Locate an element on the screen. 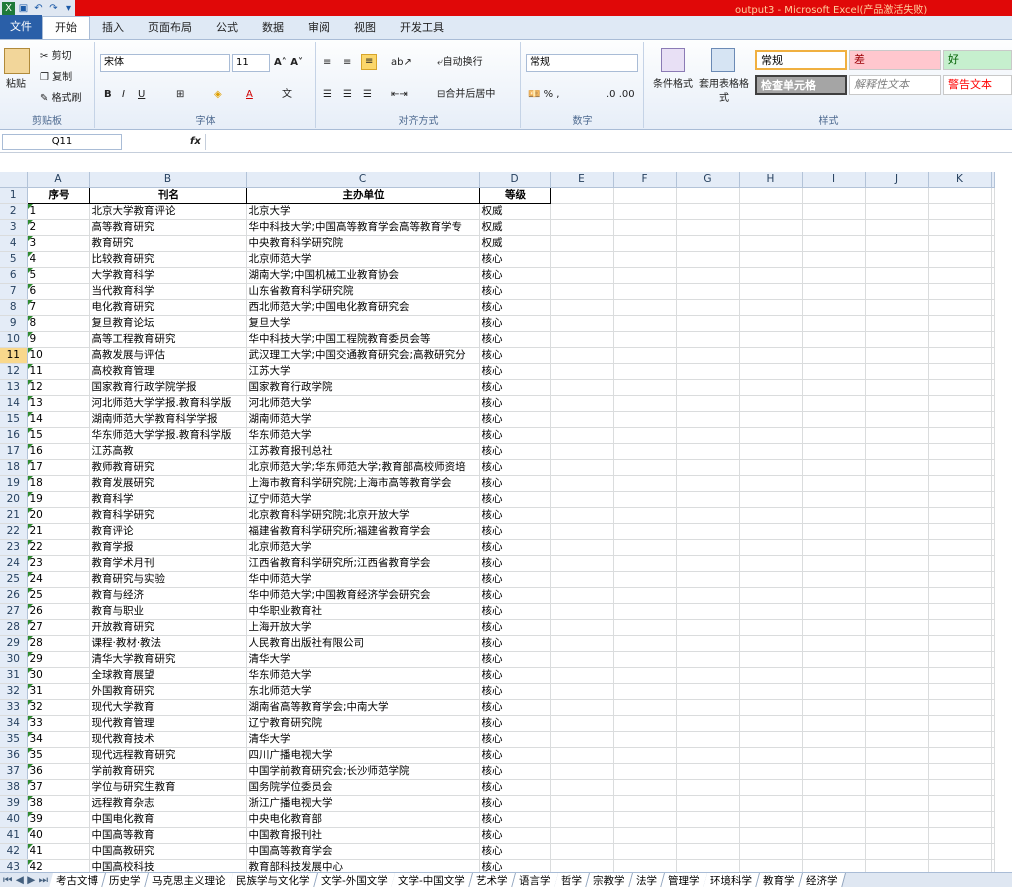 This screenshot has width=1012, height=887. tab-1: 开始 is located at coordinates (66, 27).